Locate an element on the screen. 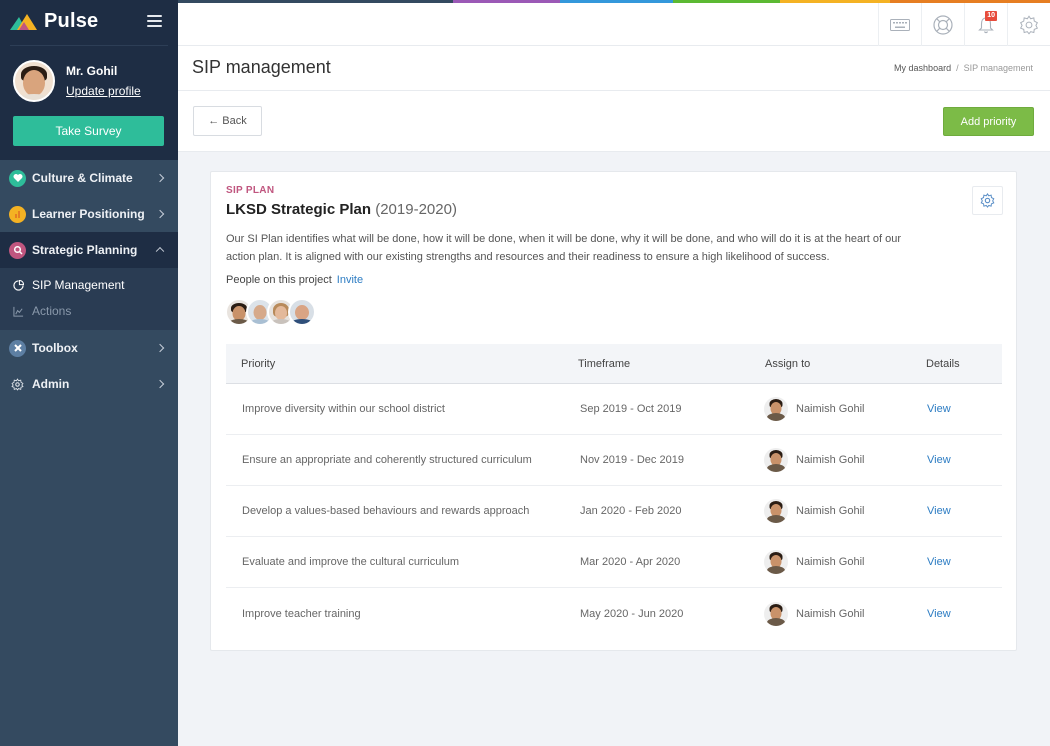 The image size is (1050, 746). sidebar-subitem-label: SIP Management is located at coordinates (78, 285).